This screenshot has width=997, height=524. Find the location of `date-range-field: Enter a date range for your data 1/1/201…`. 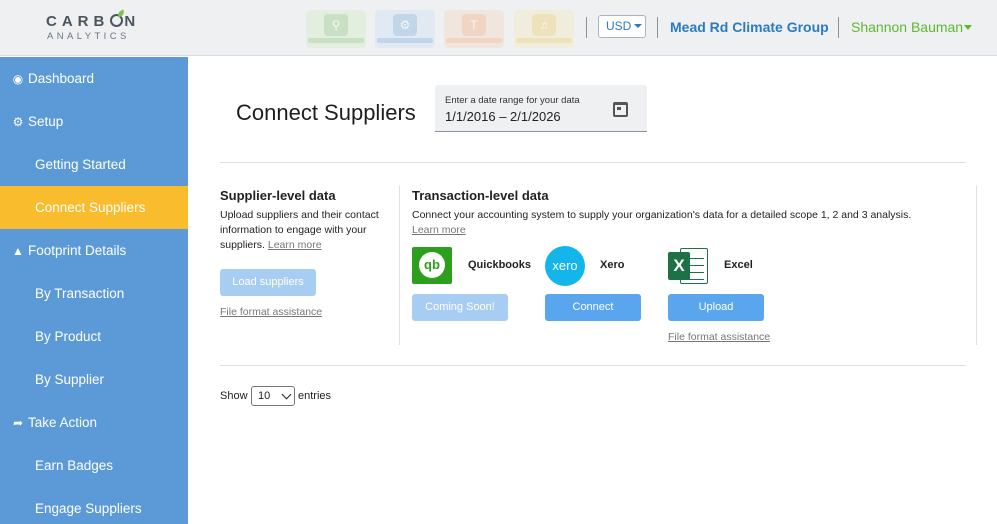

date-range-field: Enter a date range for your data 1/1/201… is located at coordinates (541, 108).